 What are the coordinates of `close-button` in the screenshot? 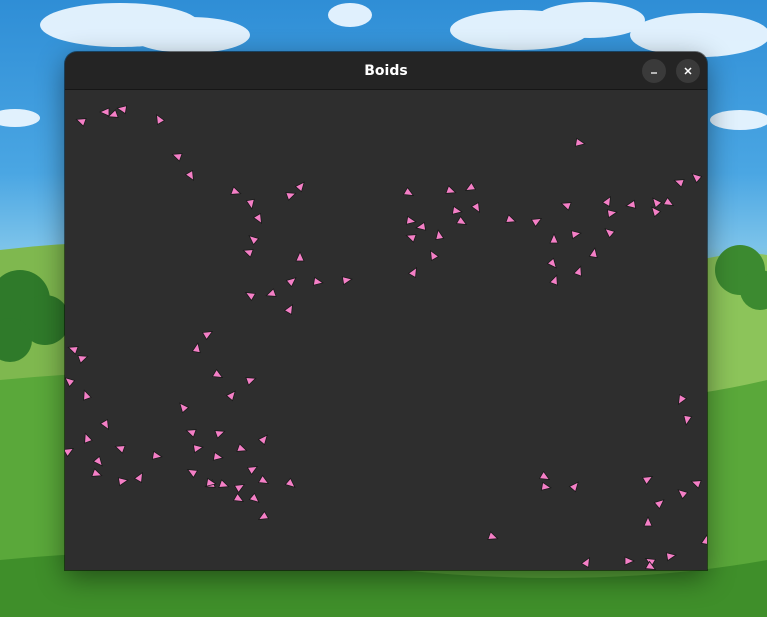 It's located at (688, 71).